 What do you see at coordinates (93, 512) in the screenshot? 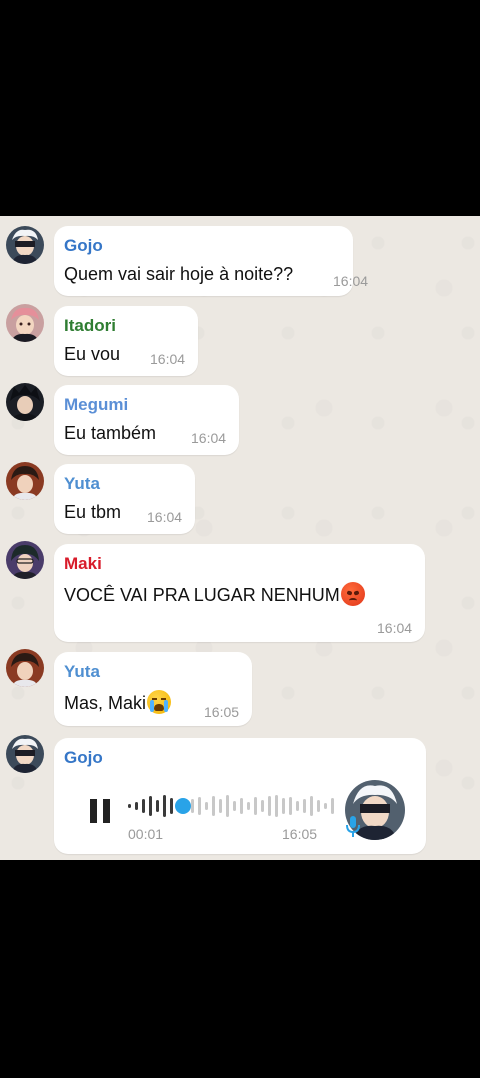
I see `message-text: Eu tbm` at bounding box center [93, 512].